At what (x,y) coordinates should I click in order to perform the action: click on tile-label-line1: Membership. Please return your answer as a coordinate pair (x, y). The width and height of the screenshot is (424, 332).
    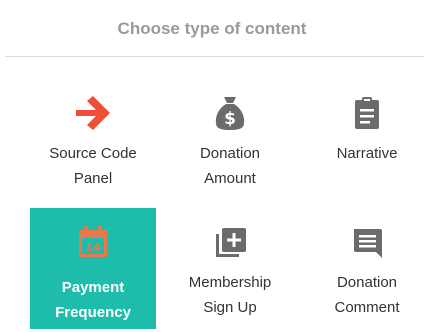
    Looking at the image, I should click on (230, 282).